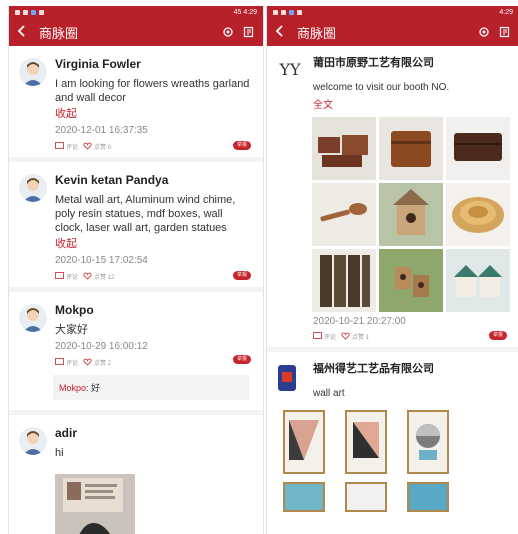 The height and width of the screenshot is (534, 518). What do you see at coordinates (392, 12) in the screenshot?
I see `status-bar: 4:29` at bounding box center [392, 12].